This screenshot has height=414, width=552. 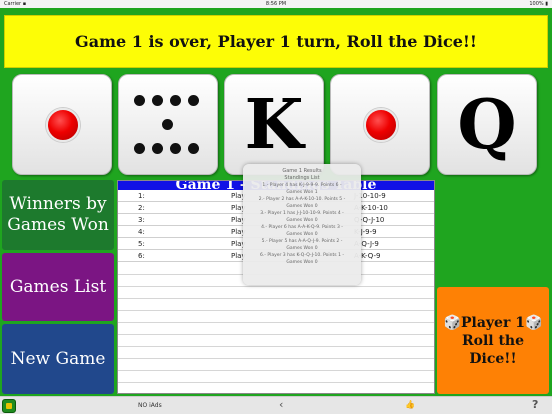 What do you see at coordinates (141, 232) in the screenshot?
I see `row-number: 4:` at bounding box center [141, 232].